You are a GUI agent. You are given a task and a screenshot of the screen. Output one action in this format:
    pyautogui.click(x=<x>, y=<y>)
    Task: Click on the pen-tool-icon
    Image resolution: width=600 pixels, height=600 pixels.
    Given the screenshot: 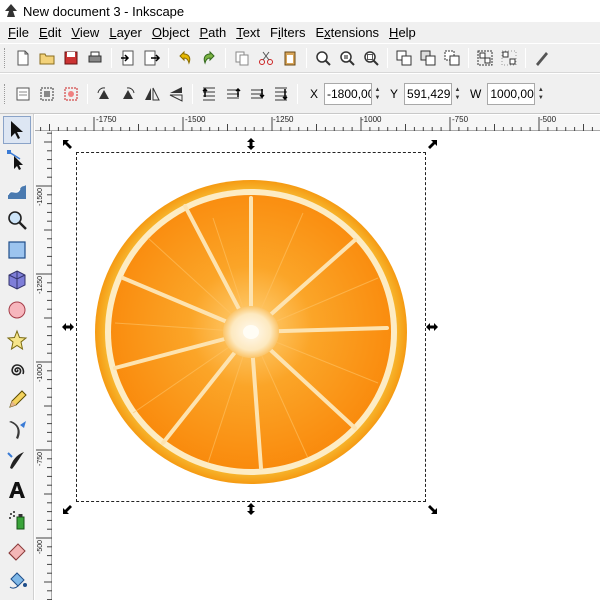 What is the action you would take?
    pyautogui.click(x=17, y=430)
    